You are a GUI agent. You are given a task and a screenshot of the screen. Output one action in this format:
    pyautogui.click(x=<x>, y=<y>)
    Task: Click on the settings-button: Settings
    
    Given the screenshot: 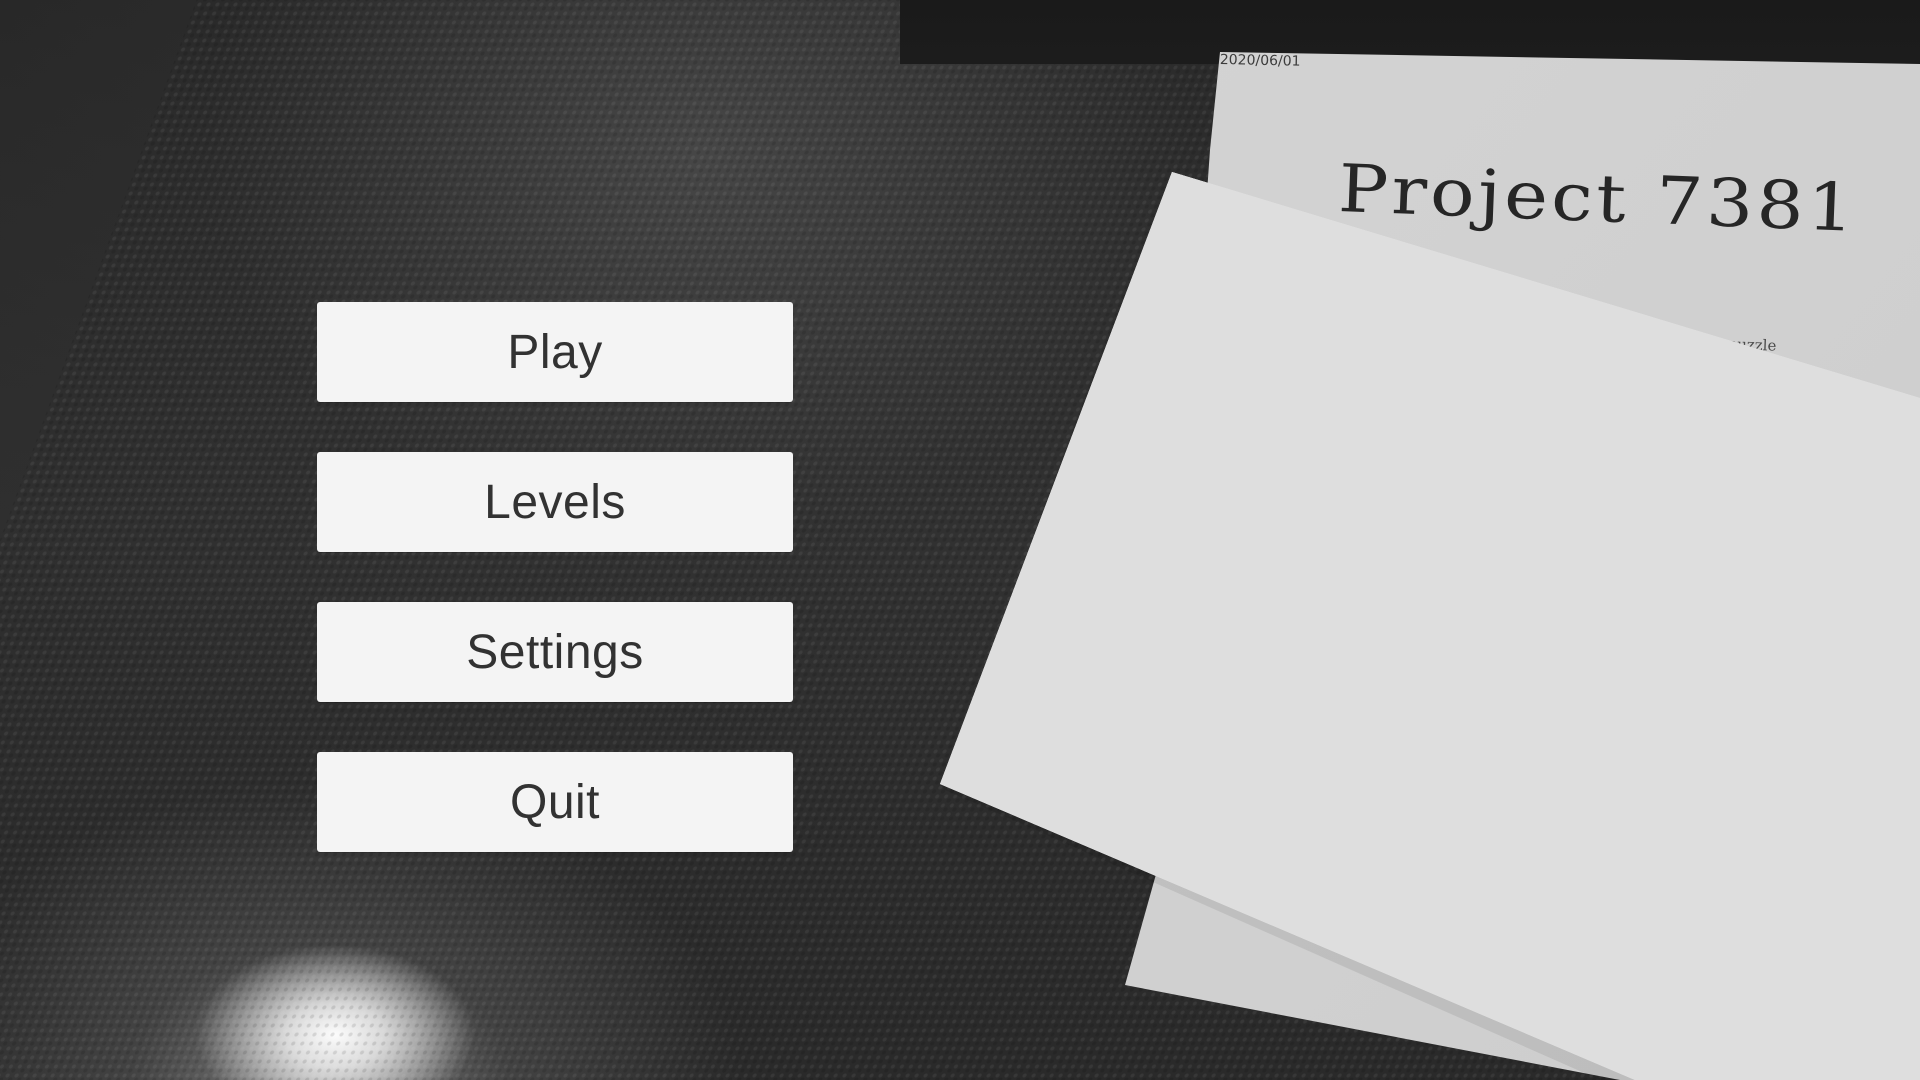 What is the action you would take?
    pyautogui.click(x=555, y=652)
    